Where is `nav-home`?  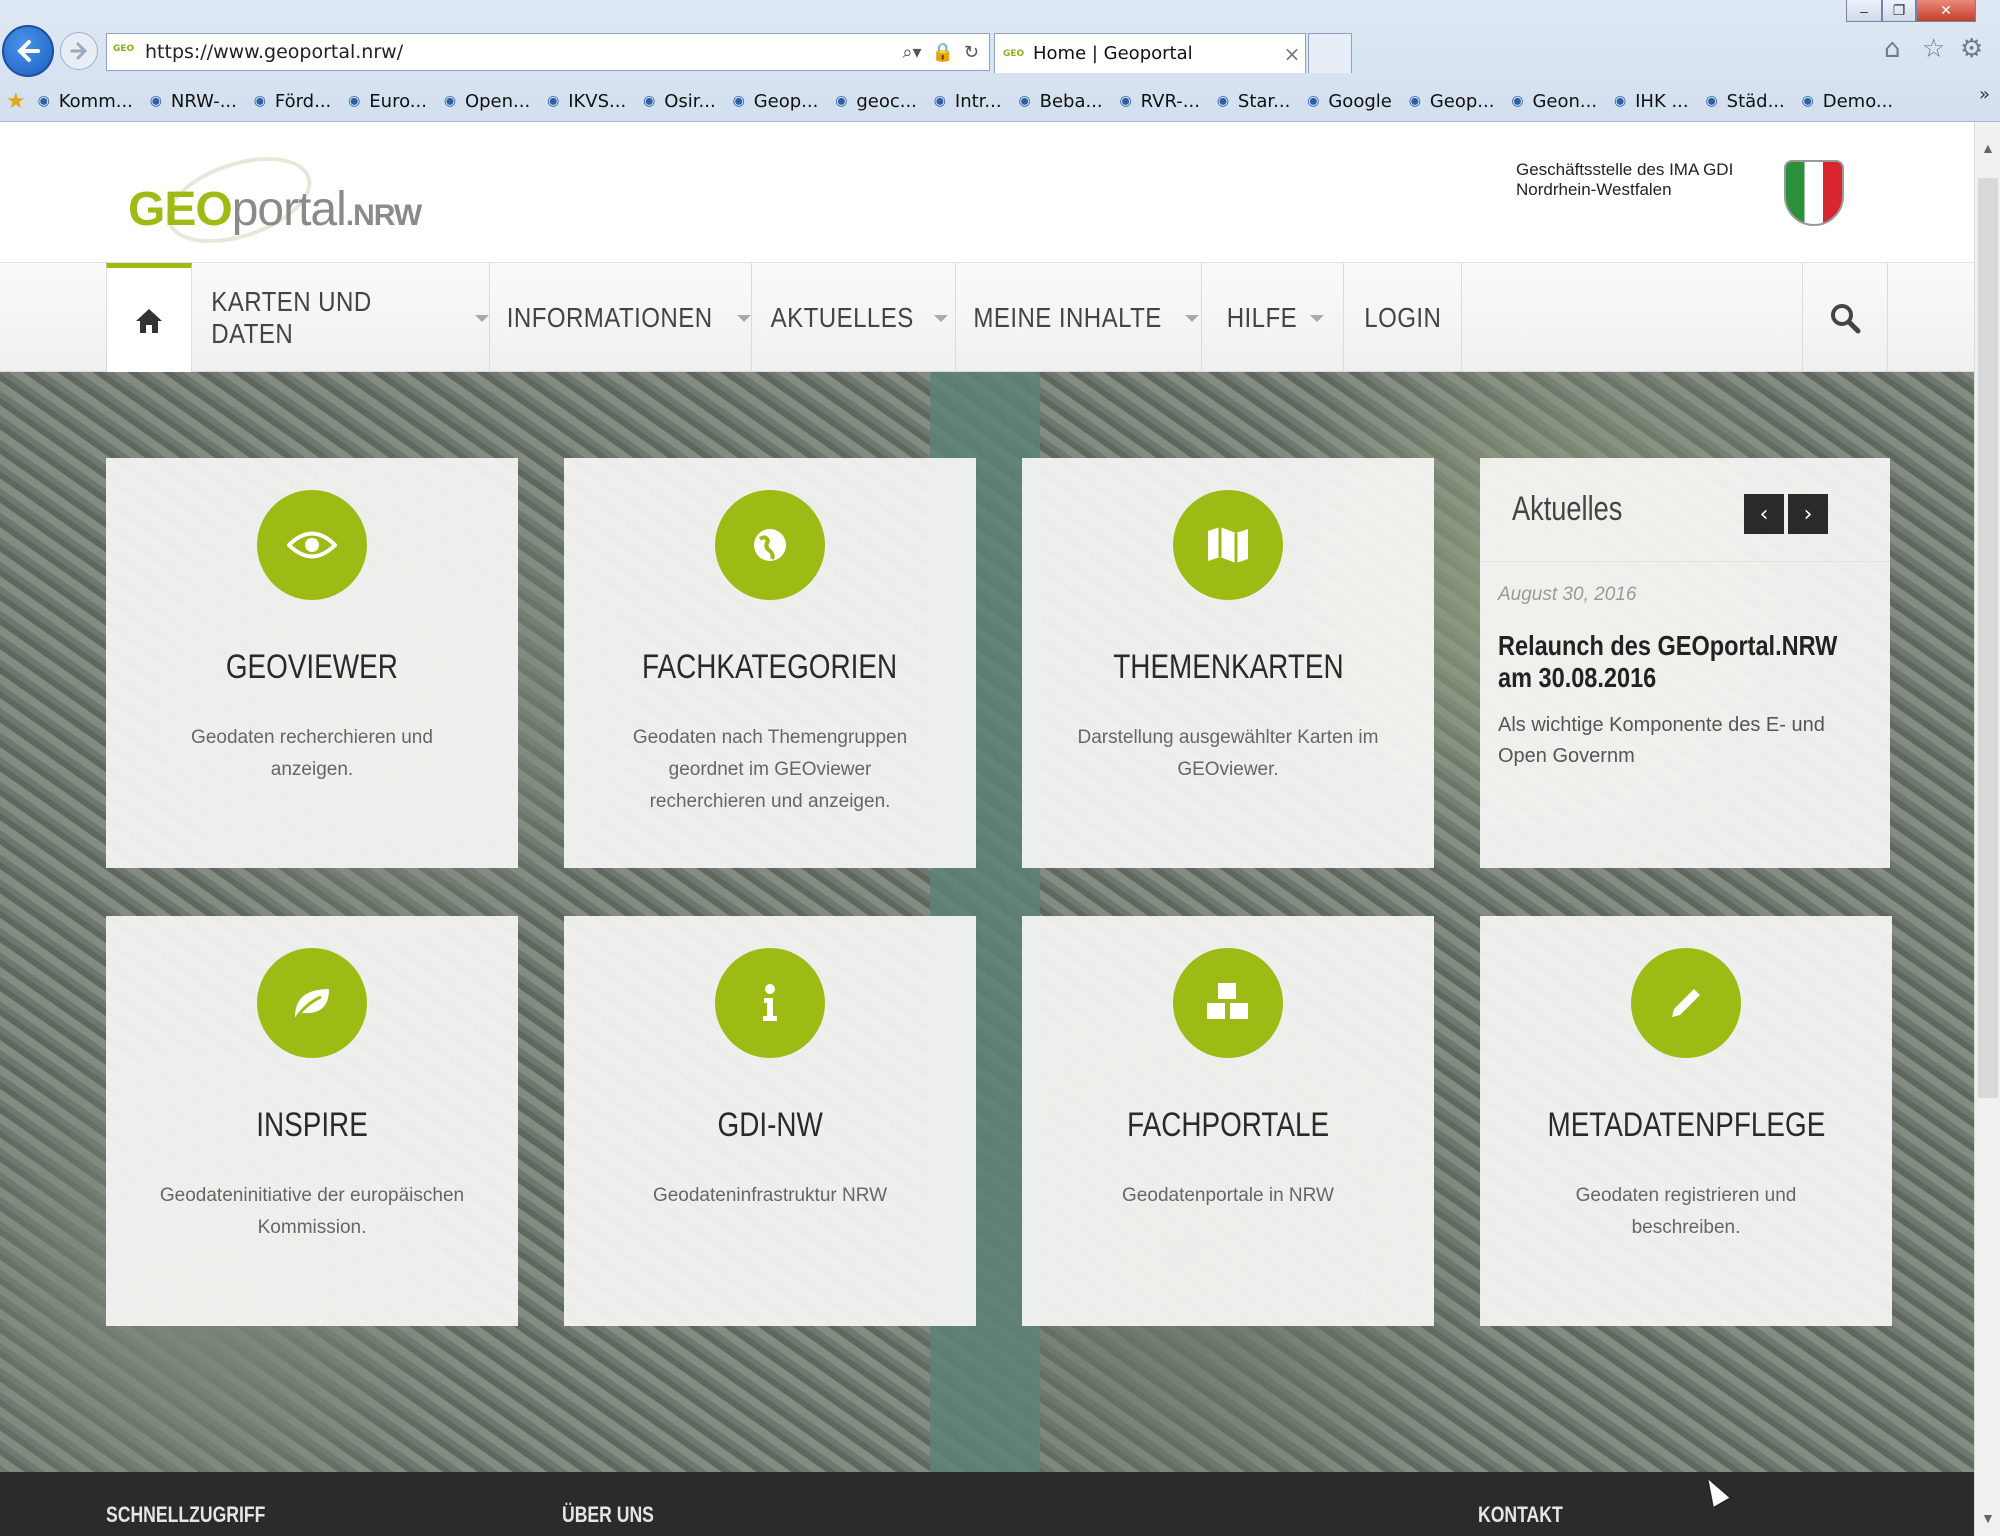 nav-home is located at coordinates (149, 318).